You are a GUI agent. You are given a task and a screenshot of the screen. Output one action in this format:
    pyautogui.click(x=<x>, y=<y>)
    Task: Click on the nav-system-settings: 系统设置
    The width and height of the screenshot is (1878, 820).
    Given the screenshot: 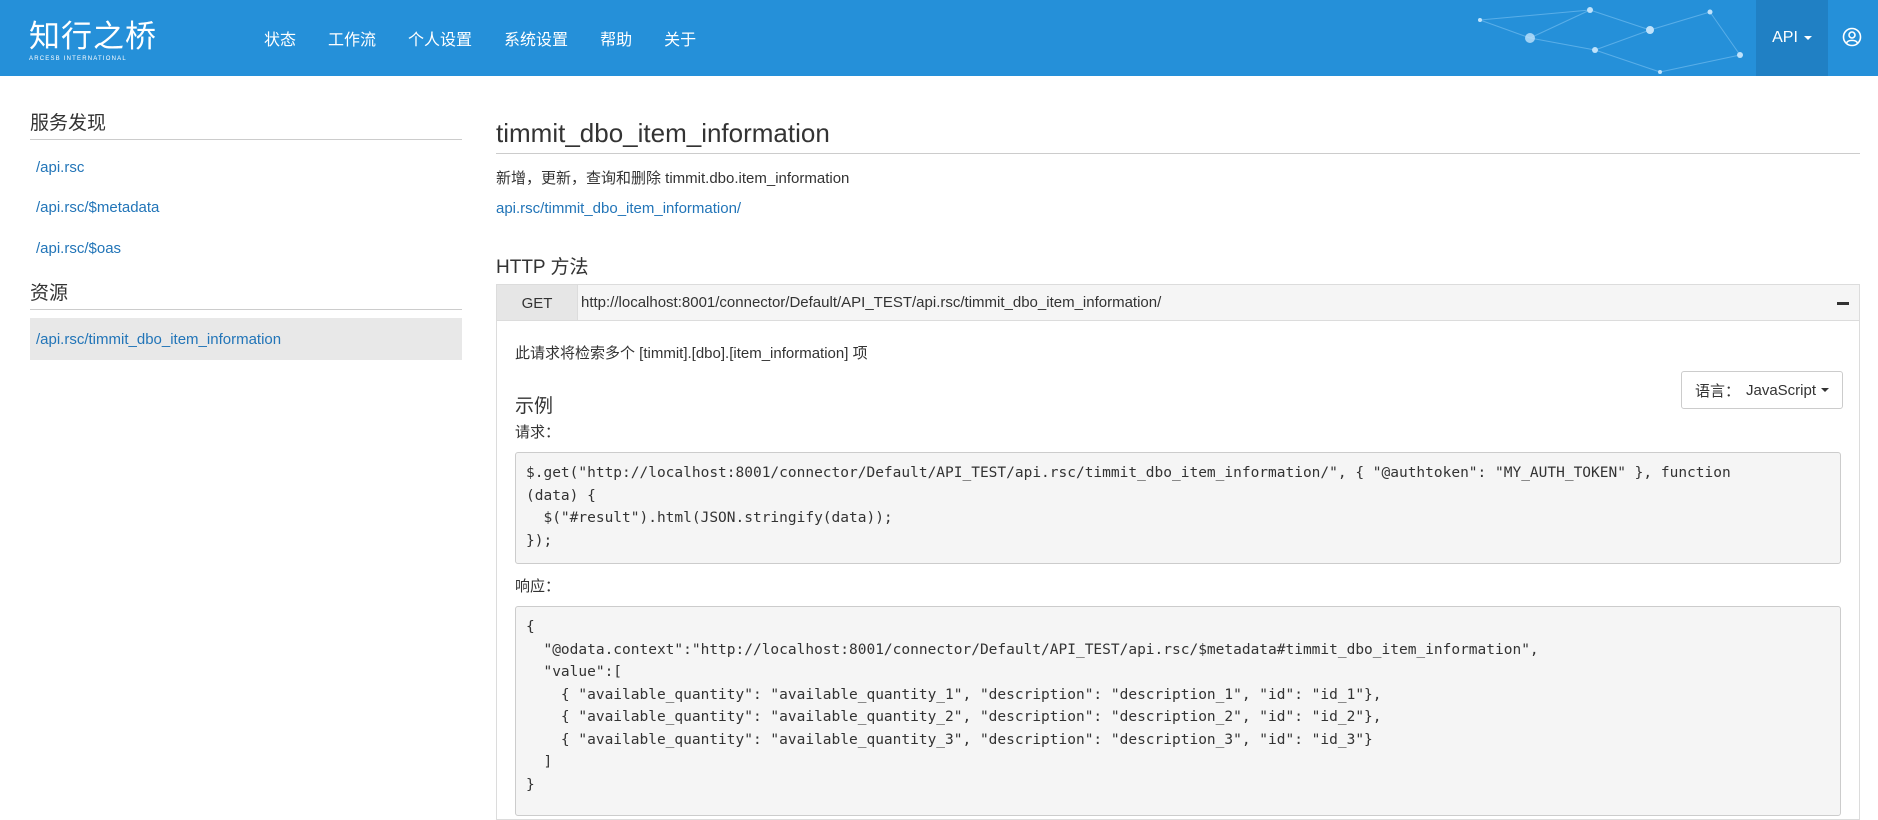 What is the action you would take?
    pyautogui.click(x=536, y=38)
    